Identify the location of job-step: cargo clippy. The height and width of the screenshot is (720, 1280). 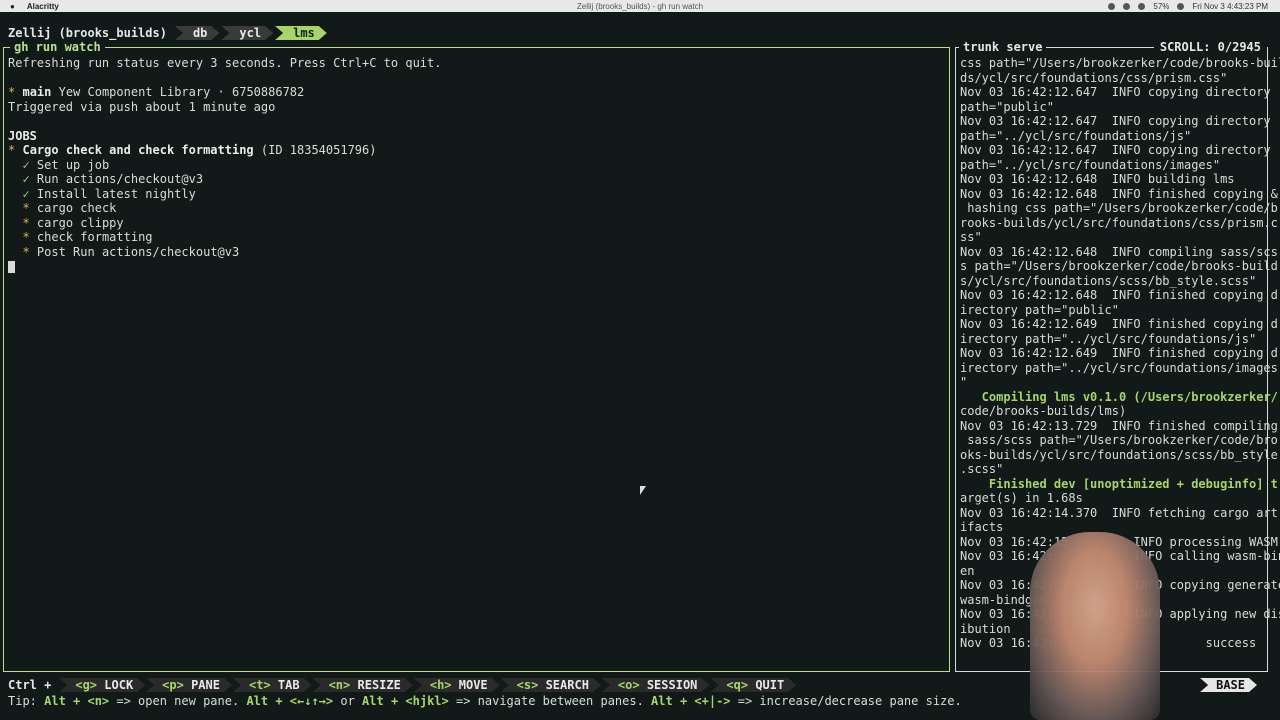
(80, 222).